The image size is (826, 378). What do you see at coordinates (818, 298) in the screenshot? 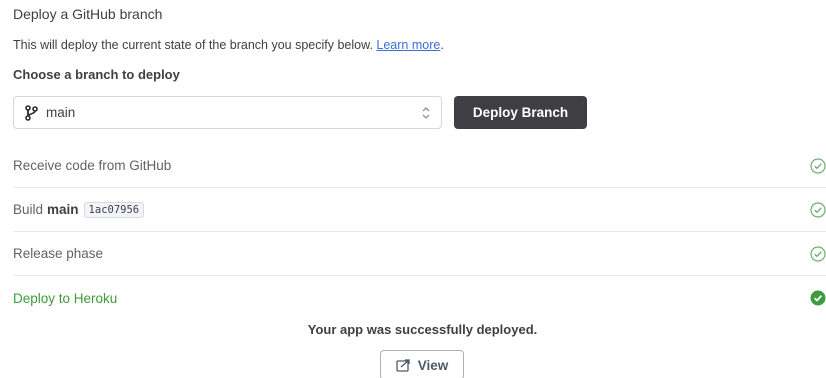
I see `check-filled-icon` at bounding box center [818, 298].